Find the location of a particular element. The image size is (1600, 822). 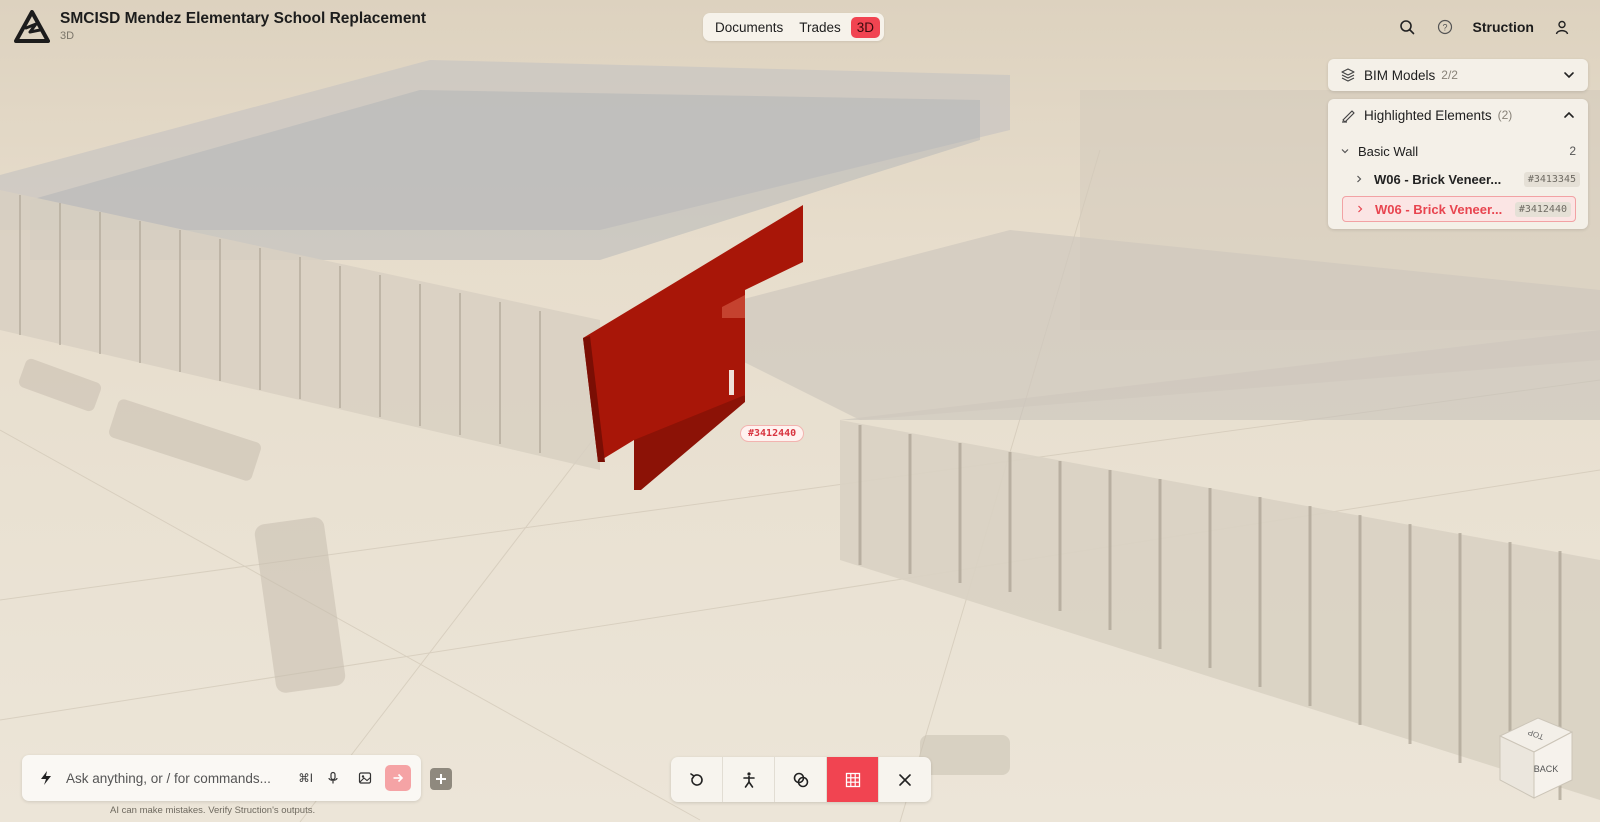

tab-documents: Documents is located at coordinates (749, 27).